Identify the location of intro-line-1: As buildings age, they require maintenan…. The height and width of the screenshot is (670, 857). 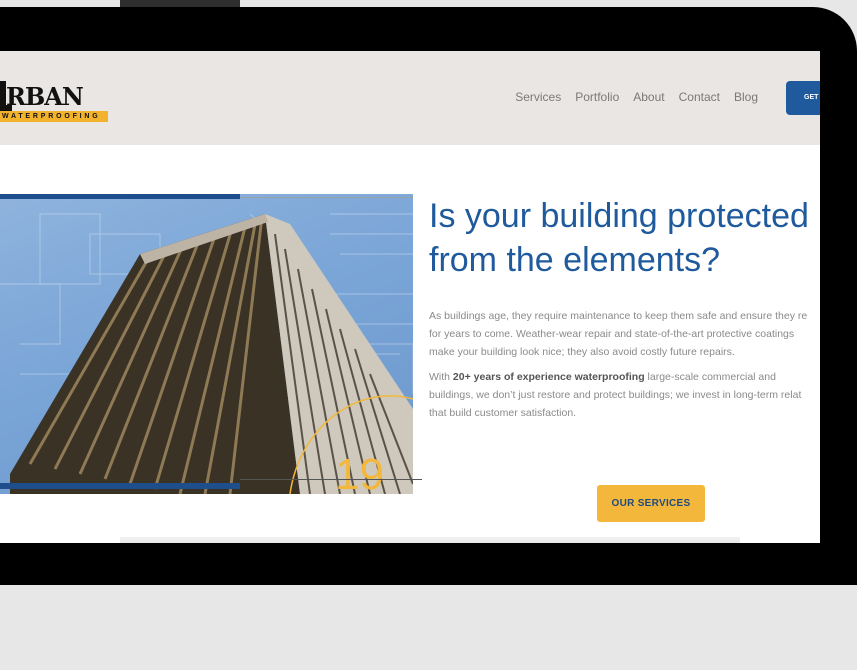
(618, 316).